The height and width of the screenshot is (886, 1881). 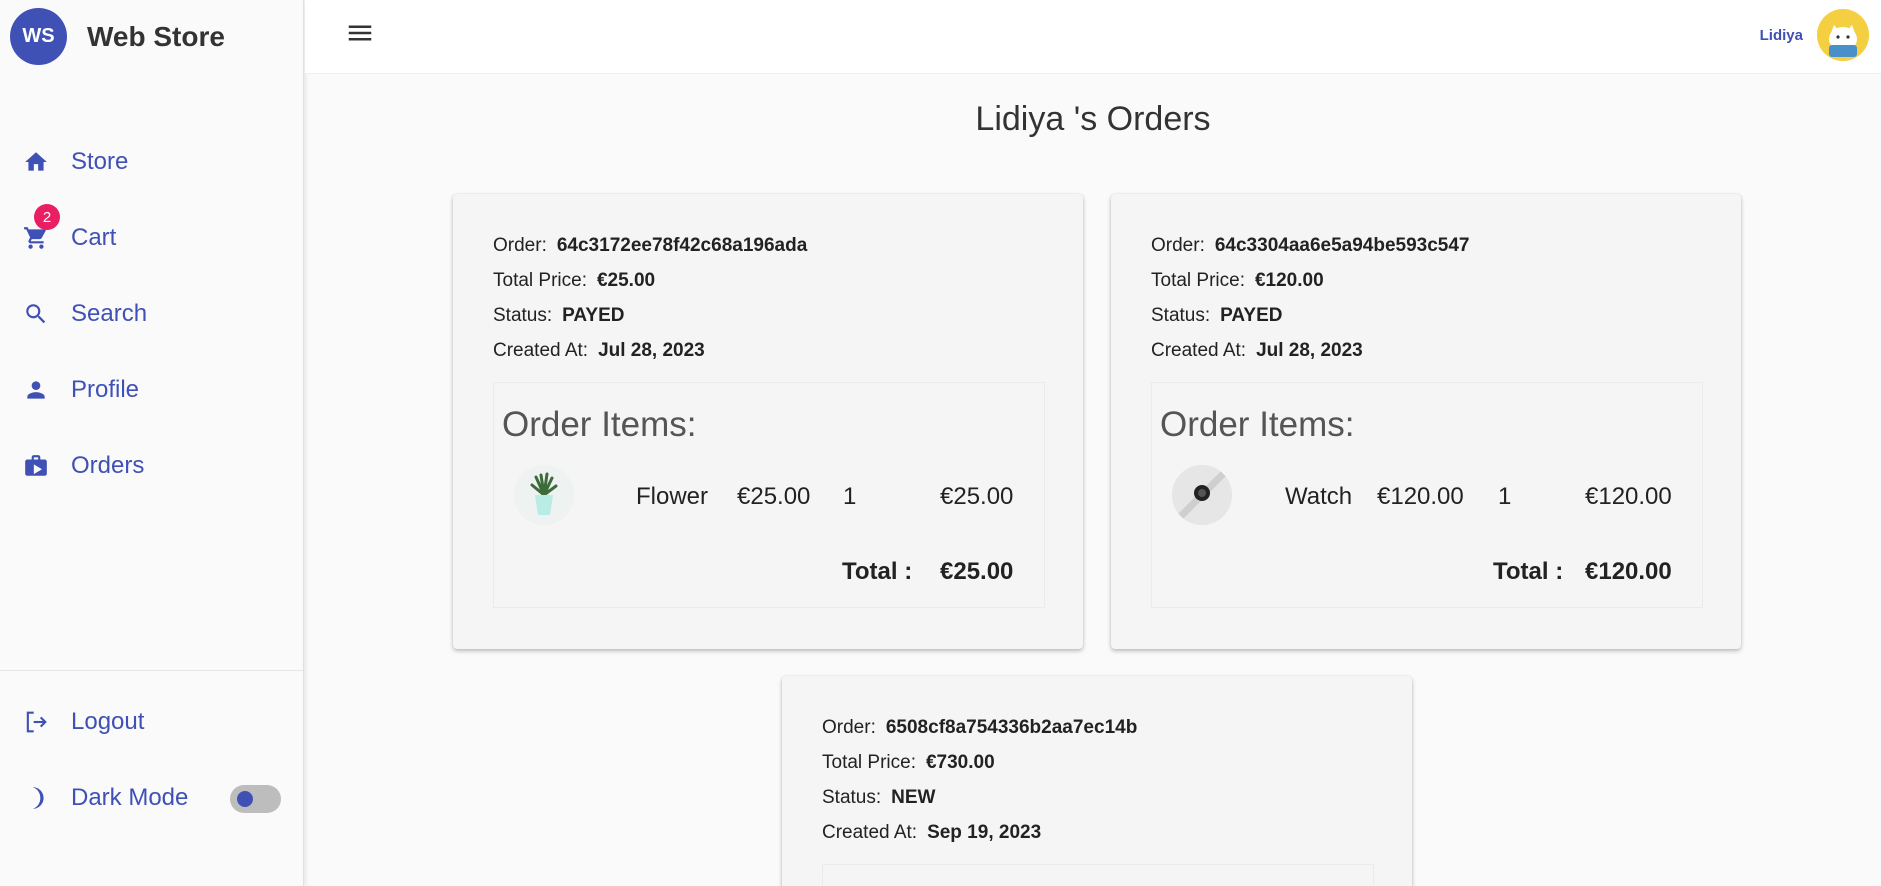 I want to click on order-items-box, so click(x=1098, y=875).